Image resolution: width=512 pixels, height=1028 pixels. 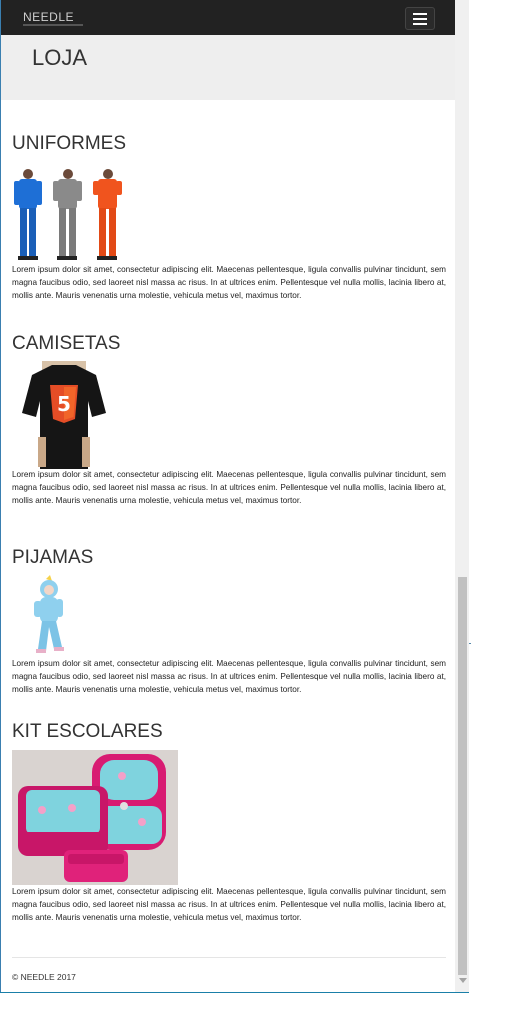 What do you see at coordinates (228, 17) in the screenshot?
I see `top-navbar: NEEDLE` at bounding box center [228, 17].